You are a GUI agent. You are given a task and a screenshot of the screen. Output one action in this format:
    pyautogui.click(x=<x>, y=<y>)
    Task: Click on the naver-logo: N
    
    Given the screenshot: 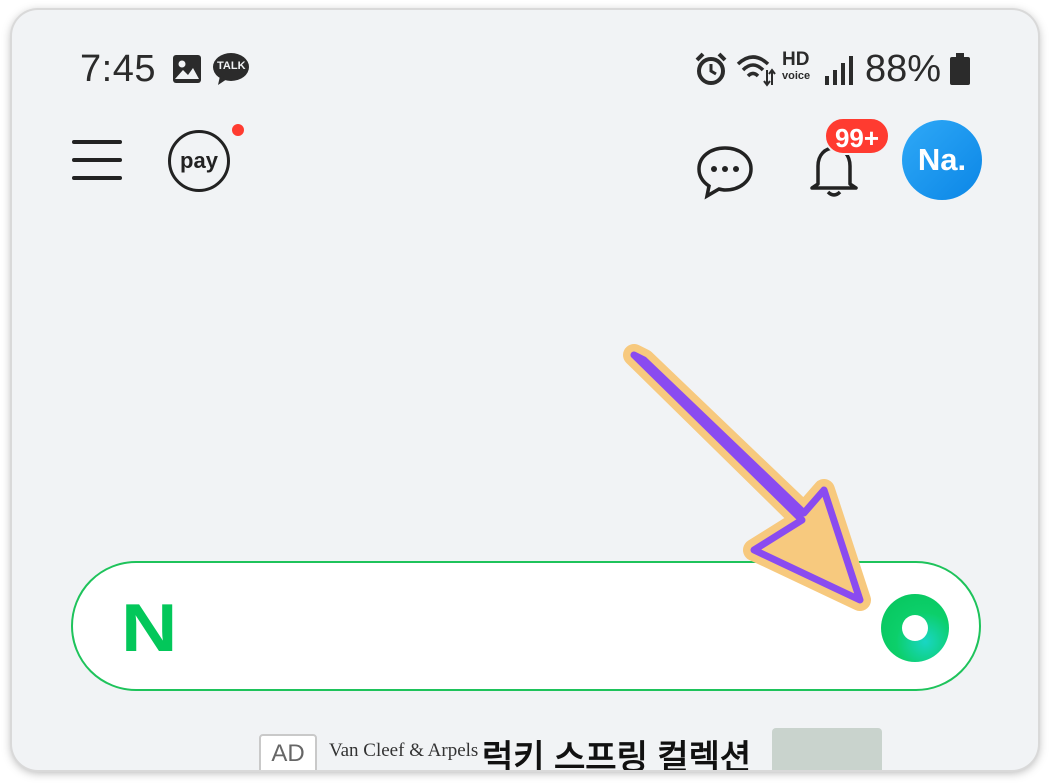 What is the action you would take?
    pyautogui.click(x=149, y=628)
    